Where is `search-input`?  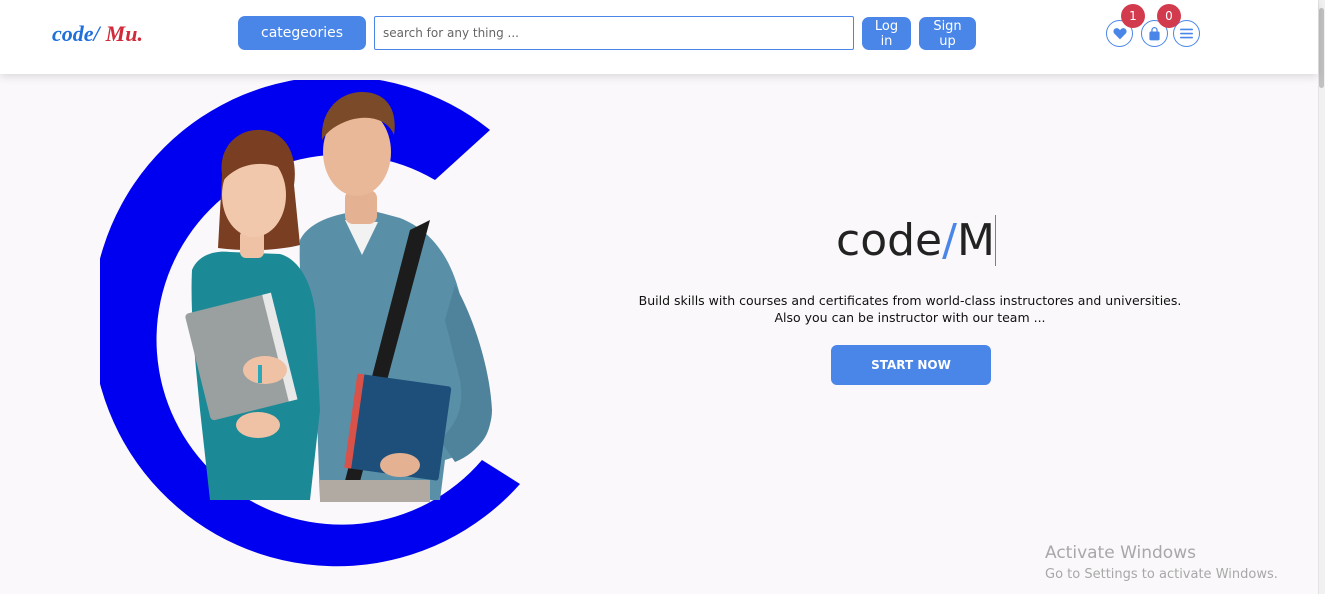 search-input is located at coordinates (614, 33).